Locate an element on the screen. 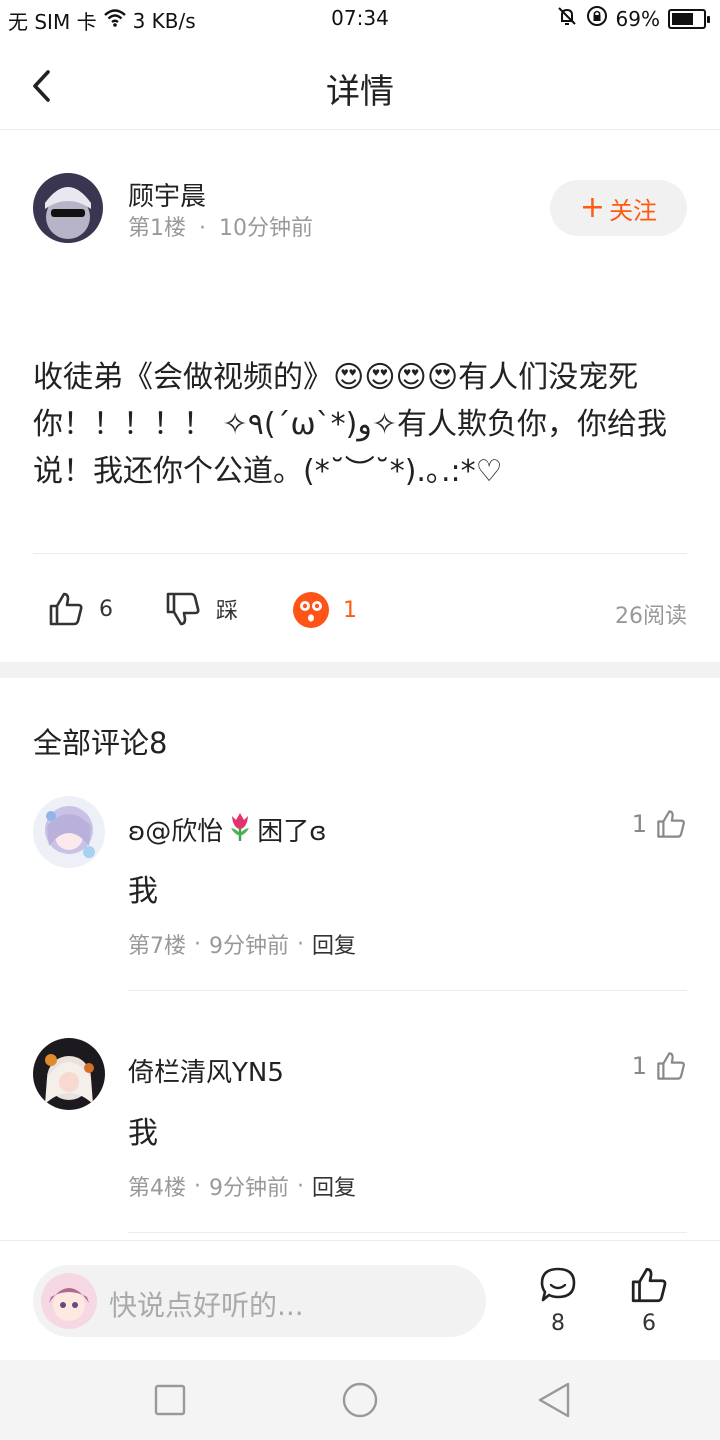 The width and height of the screenshot is (720, 1440). square-recents-icon is located at coordinates (170, 1400).